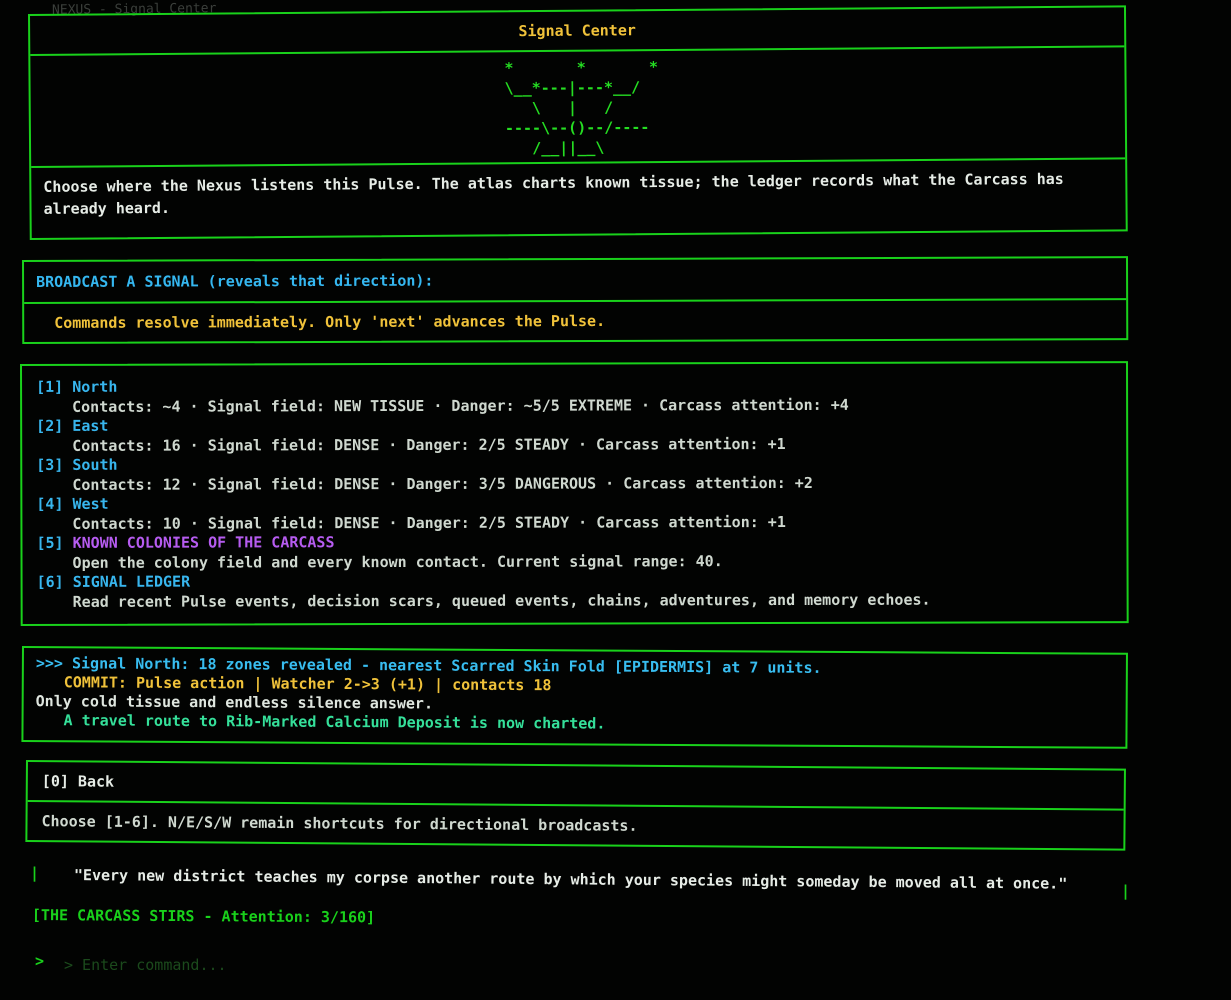 The width and height of the screenshot is (1231, 1000). Describe the element at coordinates (50, 581) in the screenshot. I see `option-number: [6]` at that location.